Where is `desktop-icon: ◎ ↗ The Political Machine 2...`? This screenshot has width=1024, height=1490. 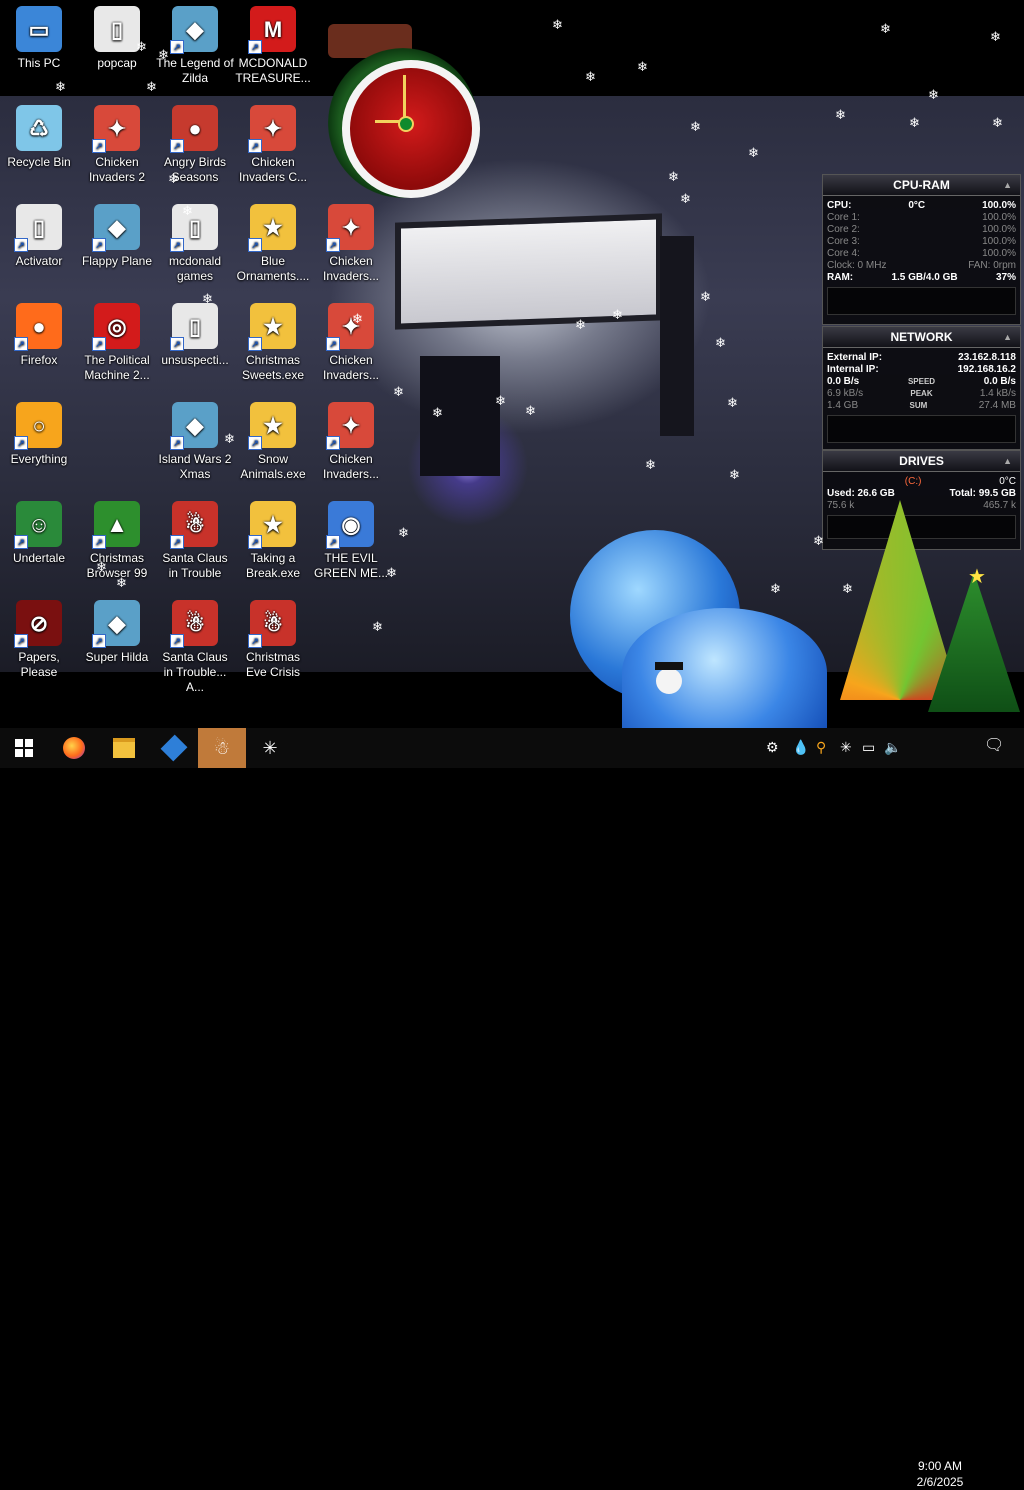
desktop-icon: ◎ ↗ The Political Machine 2... is located at coordinates (117, 343).